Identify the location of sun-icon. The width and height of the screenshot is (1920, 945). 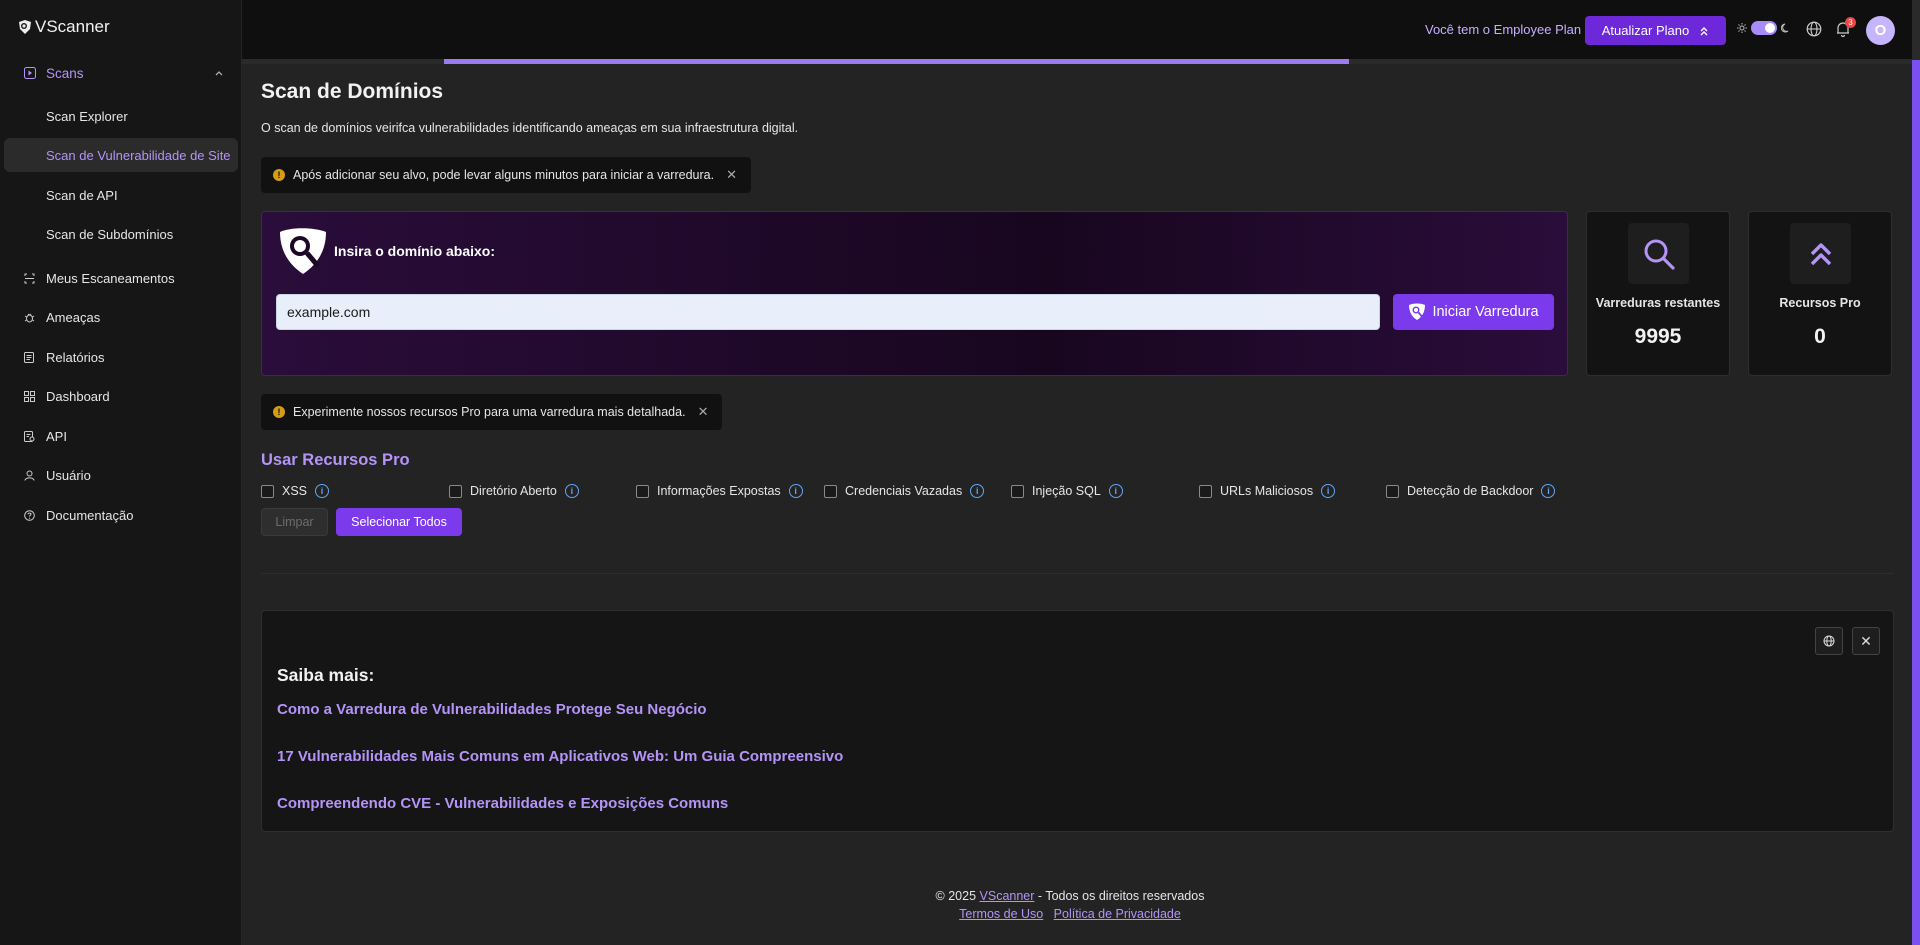
(1742, 28).